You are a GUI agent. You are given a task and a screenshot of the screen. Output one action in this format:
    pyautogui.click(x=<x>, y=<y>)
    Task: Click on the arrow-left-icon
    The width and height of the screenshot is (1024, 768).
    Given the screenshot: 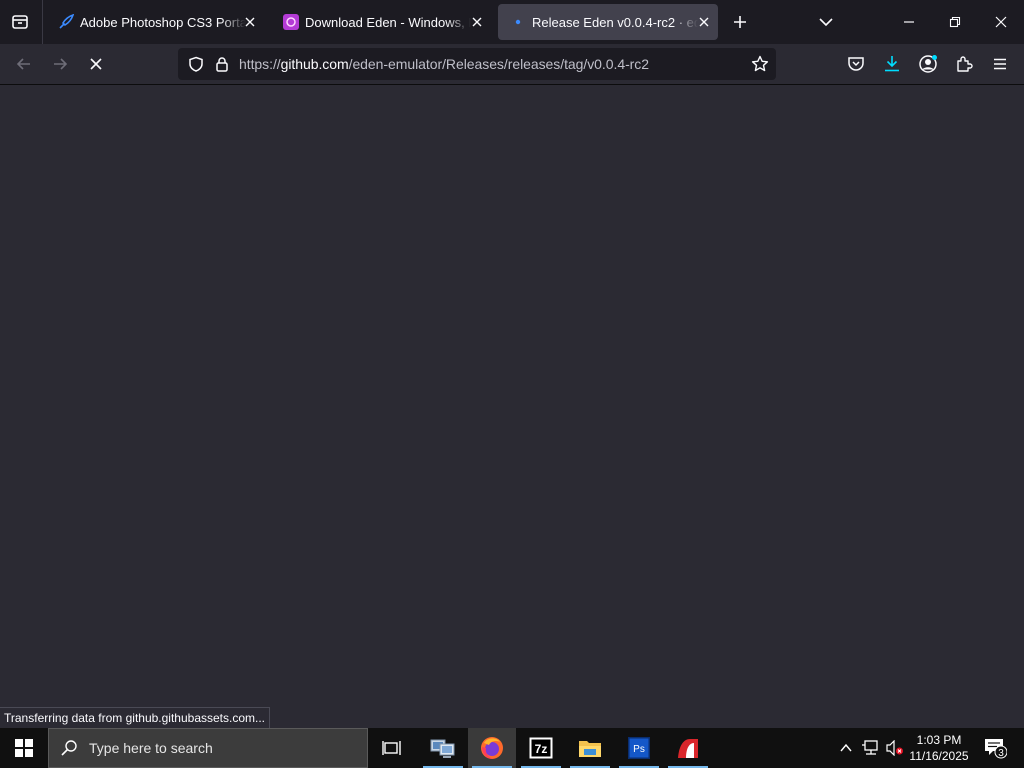 What is the action you would take?
    pyautogui.click(x=23, y=64)
    